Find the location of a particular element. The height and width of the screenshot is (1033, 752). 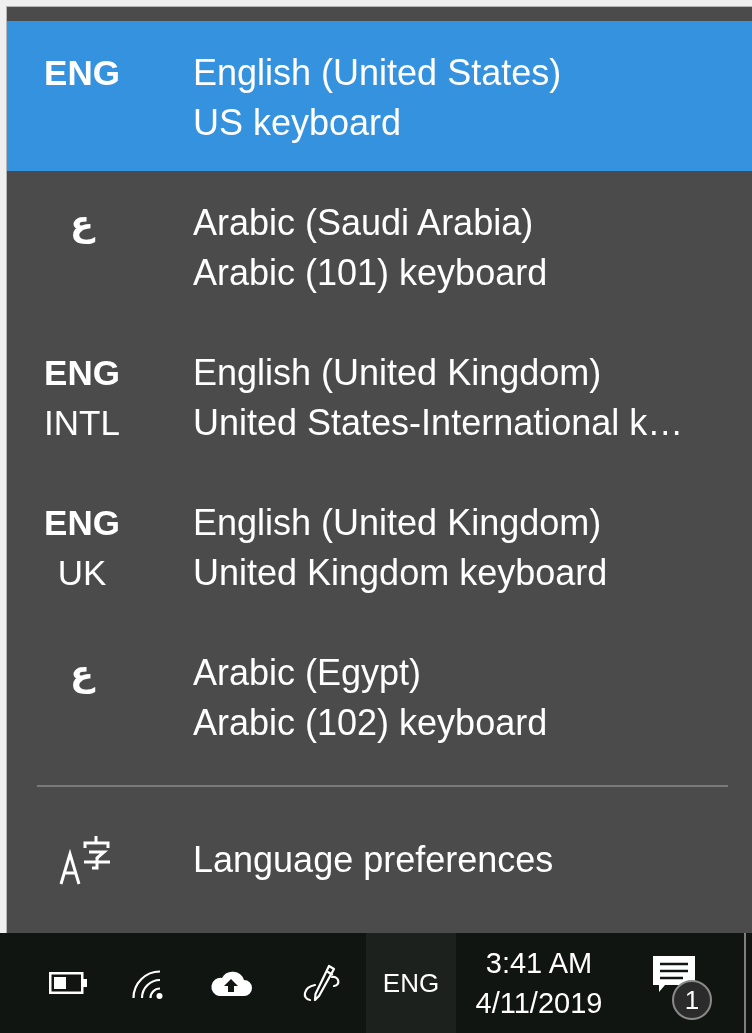

clock-button: 3:41 AM 4/11/2019 is located at coordinates (539, 983).